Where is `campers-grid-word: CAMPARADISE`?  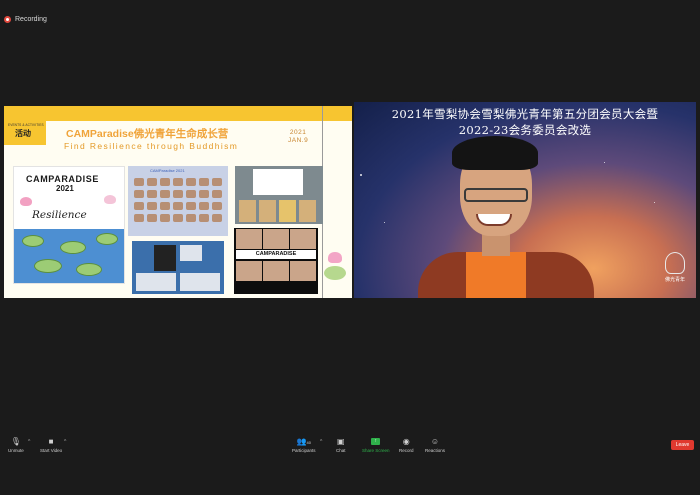
campers-grid-word: CAMPARADISE is located at coordinates (276, 254).